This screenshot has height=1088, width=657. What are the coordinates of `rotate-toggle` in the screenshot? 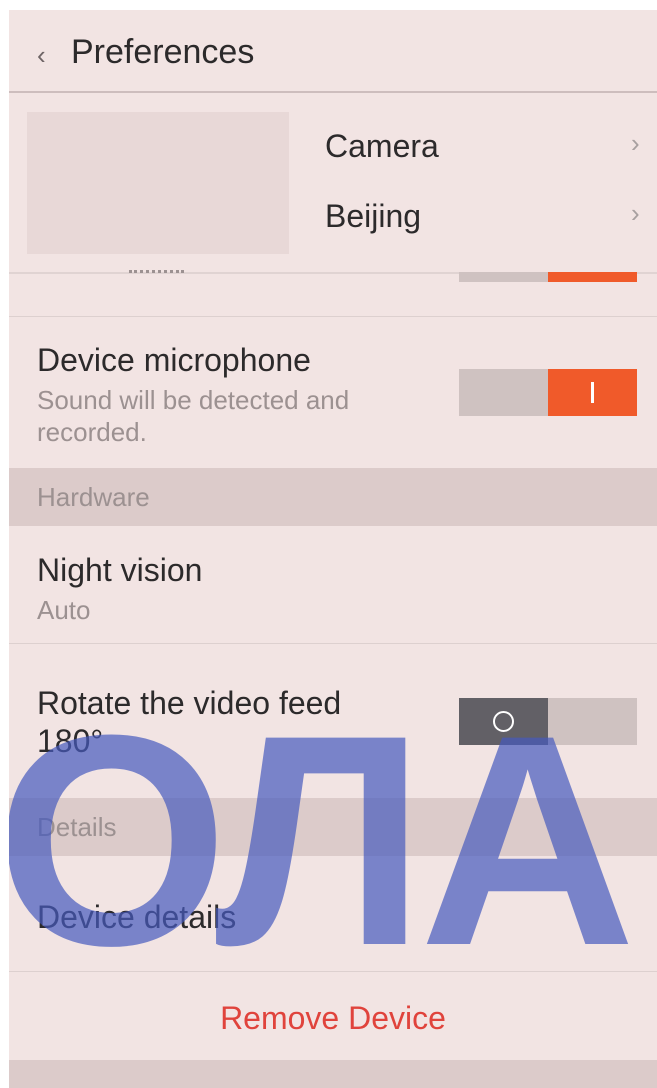 It's located at (548, 721).